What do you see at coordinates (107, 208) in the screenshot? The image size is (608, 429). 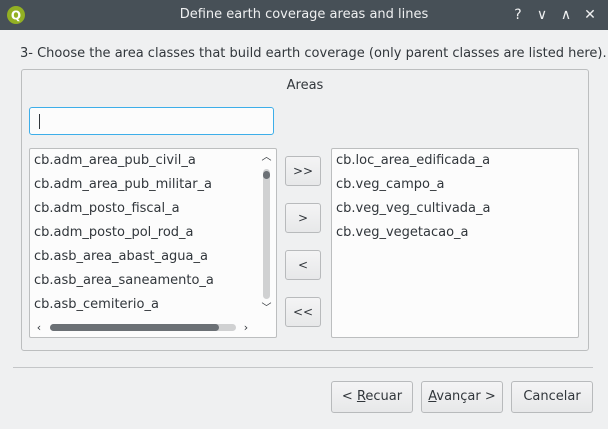 I see `list-item: cb.adm_posto_fiscal_a` at bounding box center [107, 208].